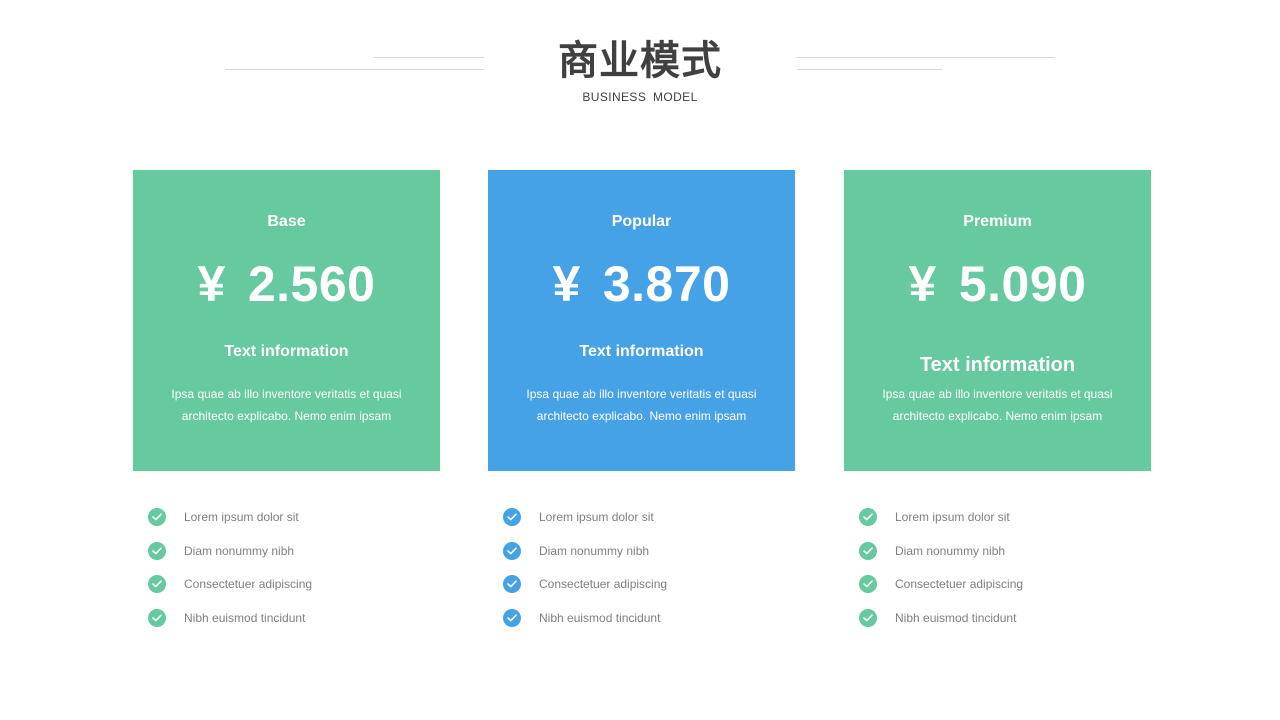  What do you see at coordinates (640, 61) in the screenshot?
I see `page-title: 商业模式` at bounding box center [640, 61].